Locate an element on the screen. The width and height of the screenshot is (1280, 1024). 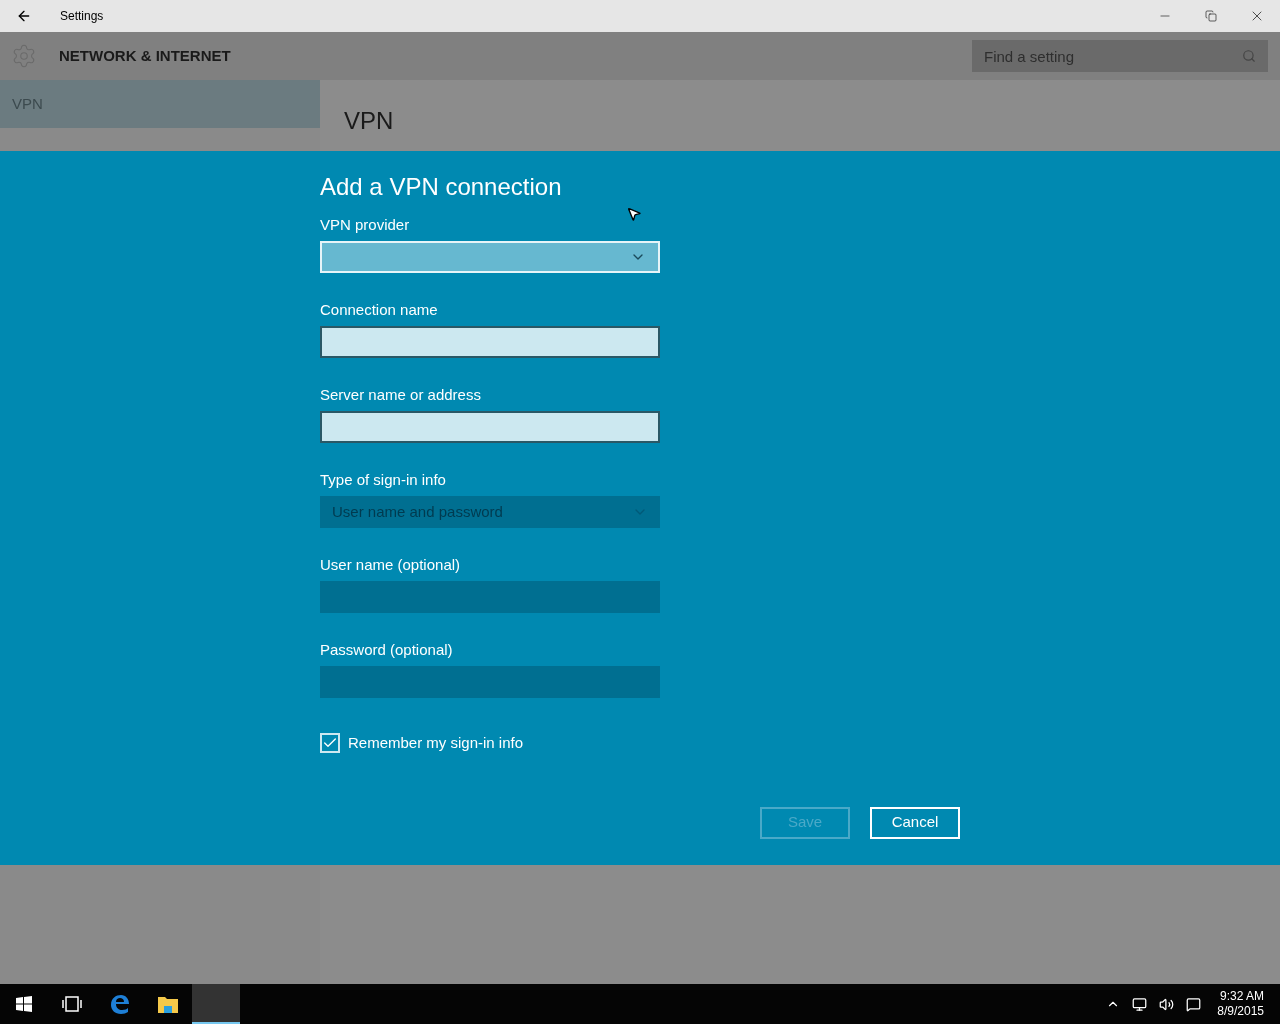
restore-icon is located at coordinates (1211, 16).